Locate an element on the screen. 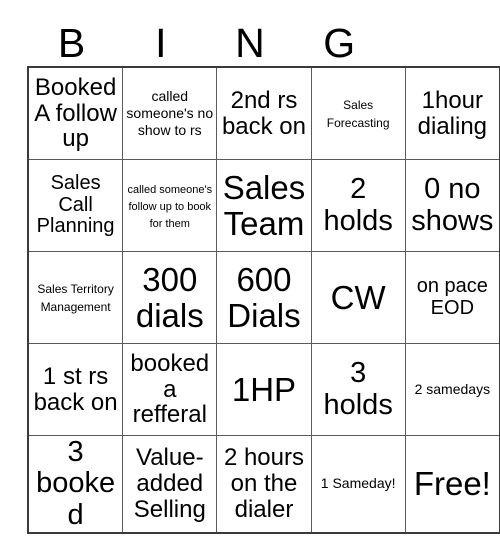 This screenshot has width=500, height=544. bingo-cell-label: 2 hours on the dialer is located at coordinates (263, 483).